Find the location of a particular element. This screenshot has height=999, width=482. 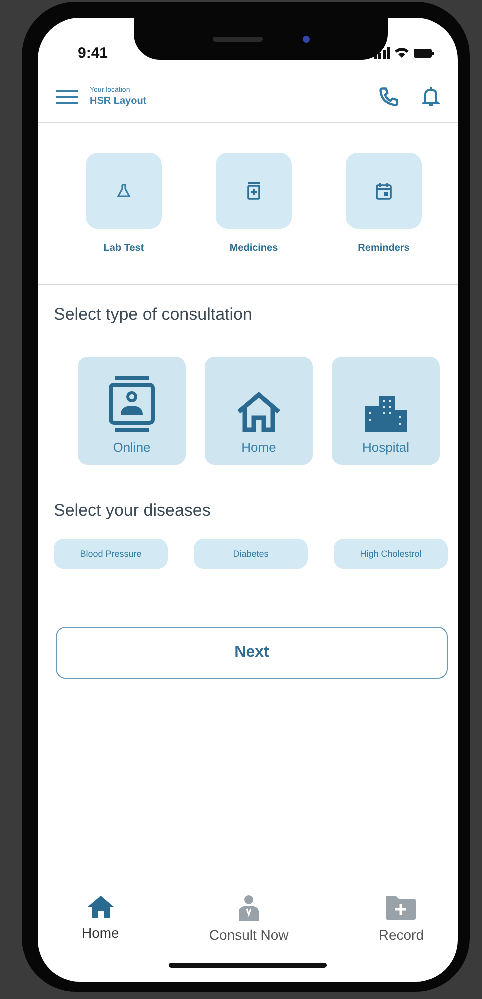

consultation-card: Hospital is located at coordinates (386, 411).